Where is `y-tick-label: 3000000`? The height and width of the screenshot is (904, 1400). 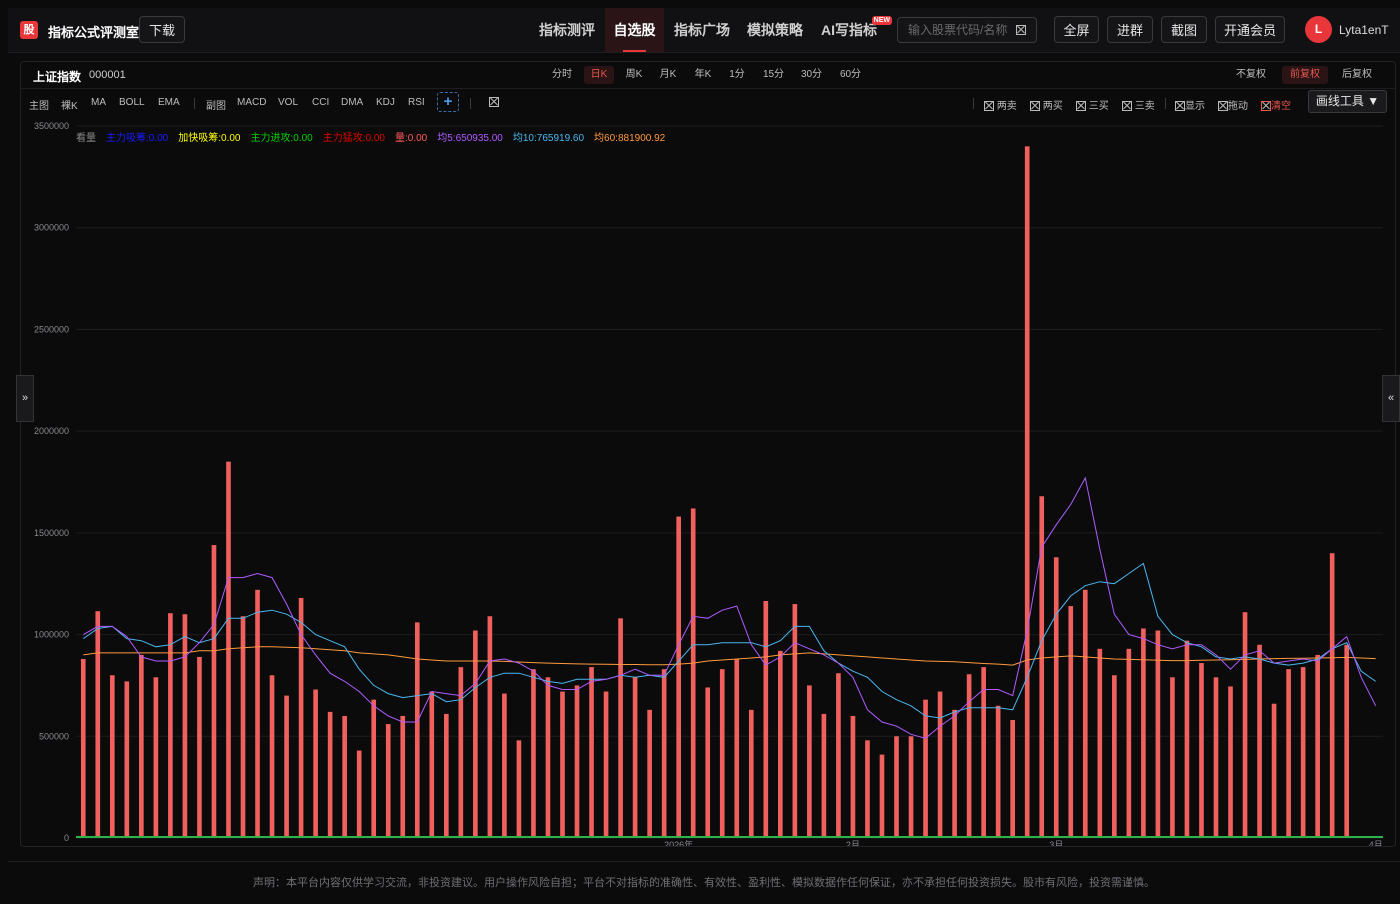 y-tick-label: 3000000 is located at coordinates (51, 228).